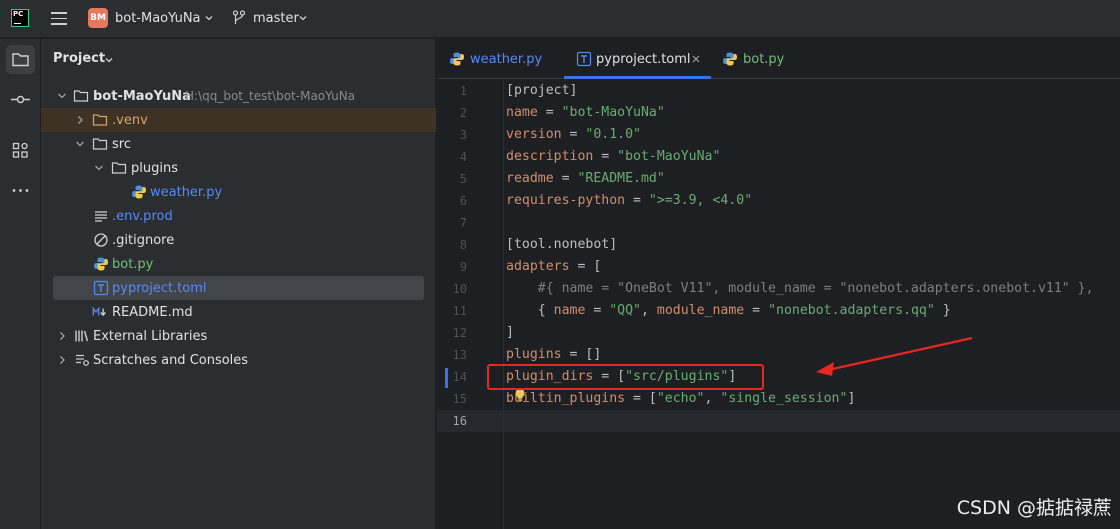 Image resolution: width=1120 pixels, height=529 pixels. I want to click on close-icon, so click(696, 59).